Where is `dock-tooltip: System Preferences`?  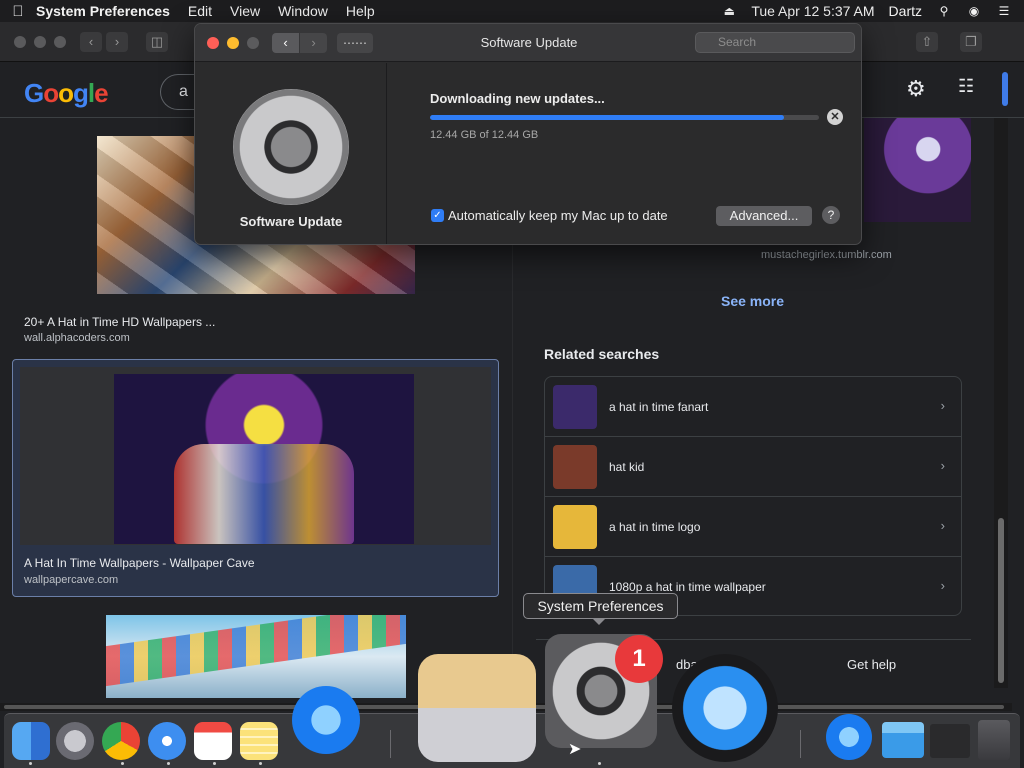 dock-tooltip: System Preferences is located at coordinates (600, 606).